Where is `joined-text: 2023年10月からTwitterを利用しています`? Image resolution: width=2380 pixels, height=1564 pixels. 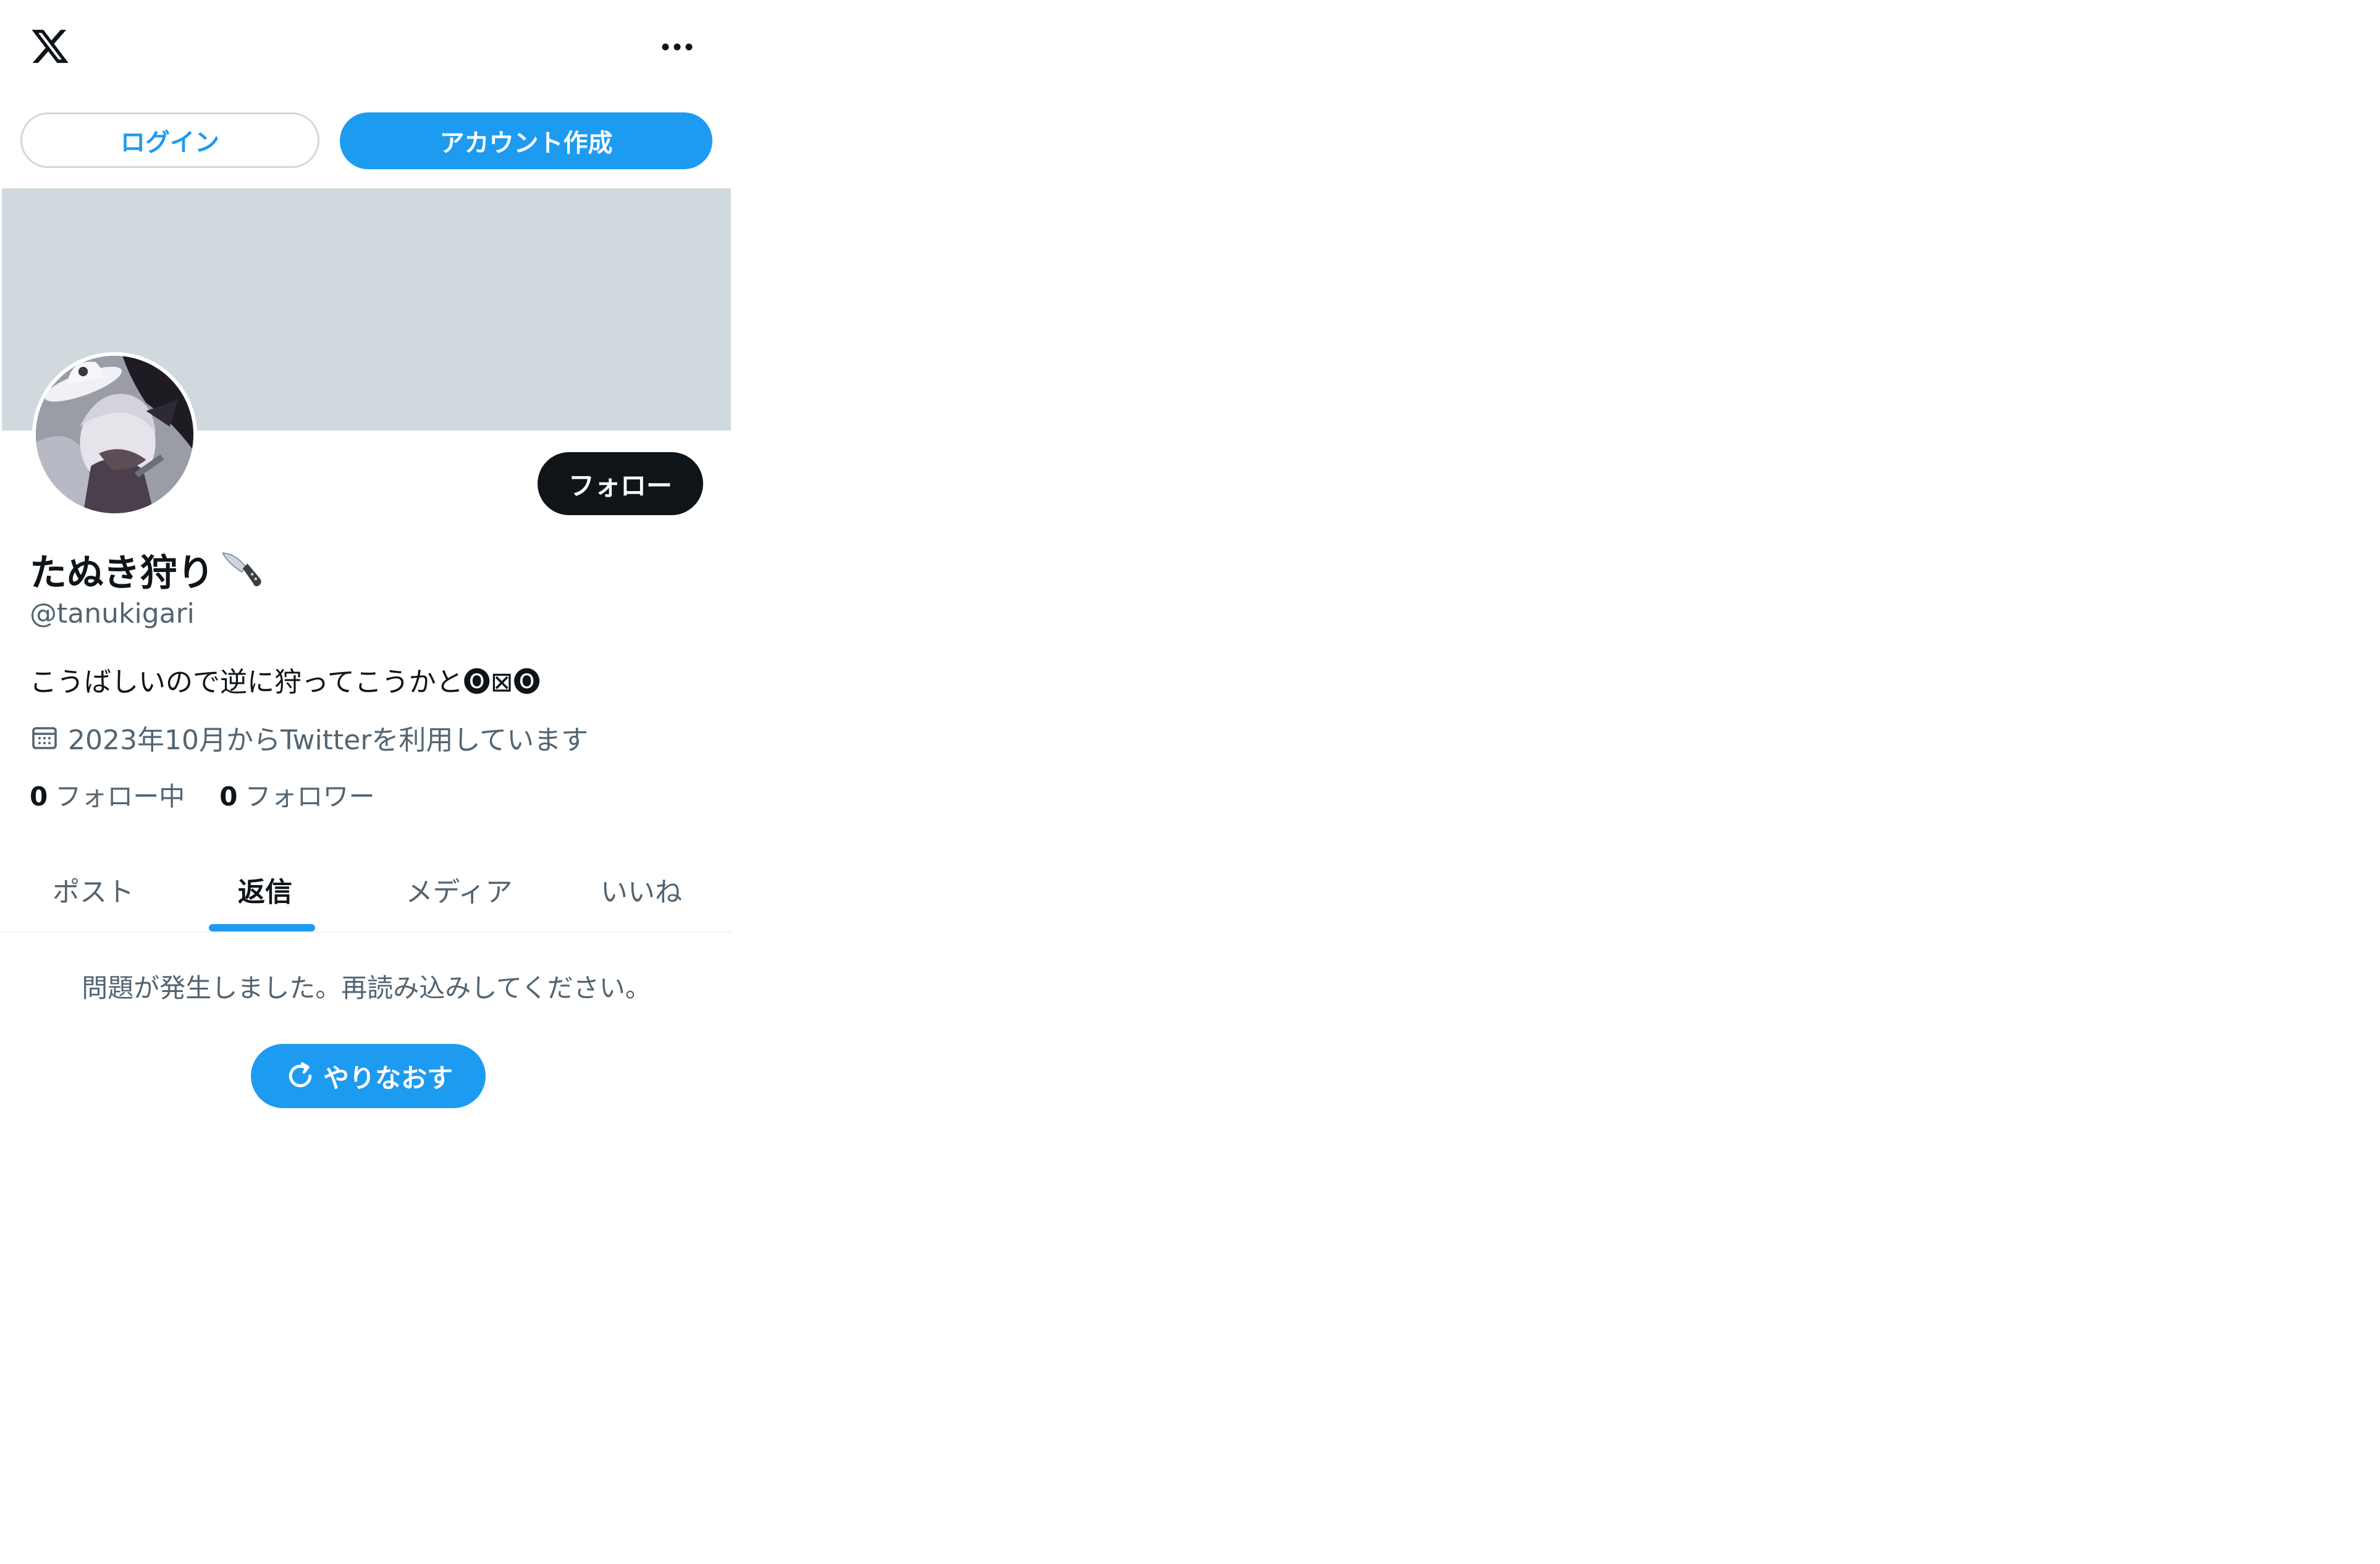 joined-text: 2023年10月からTwitterを利用しています is located at coordinates (328, 740).